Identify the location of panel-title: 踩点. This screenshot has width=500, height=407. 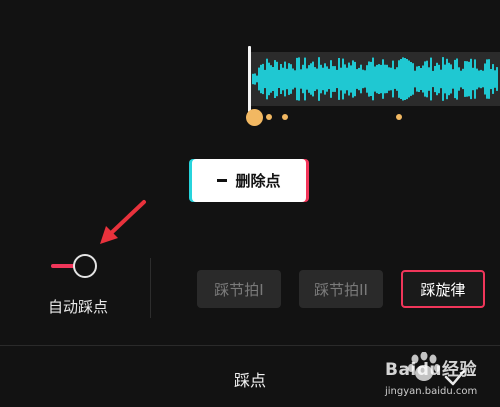
(249, 380).